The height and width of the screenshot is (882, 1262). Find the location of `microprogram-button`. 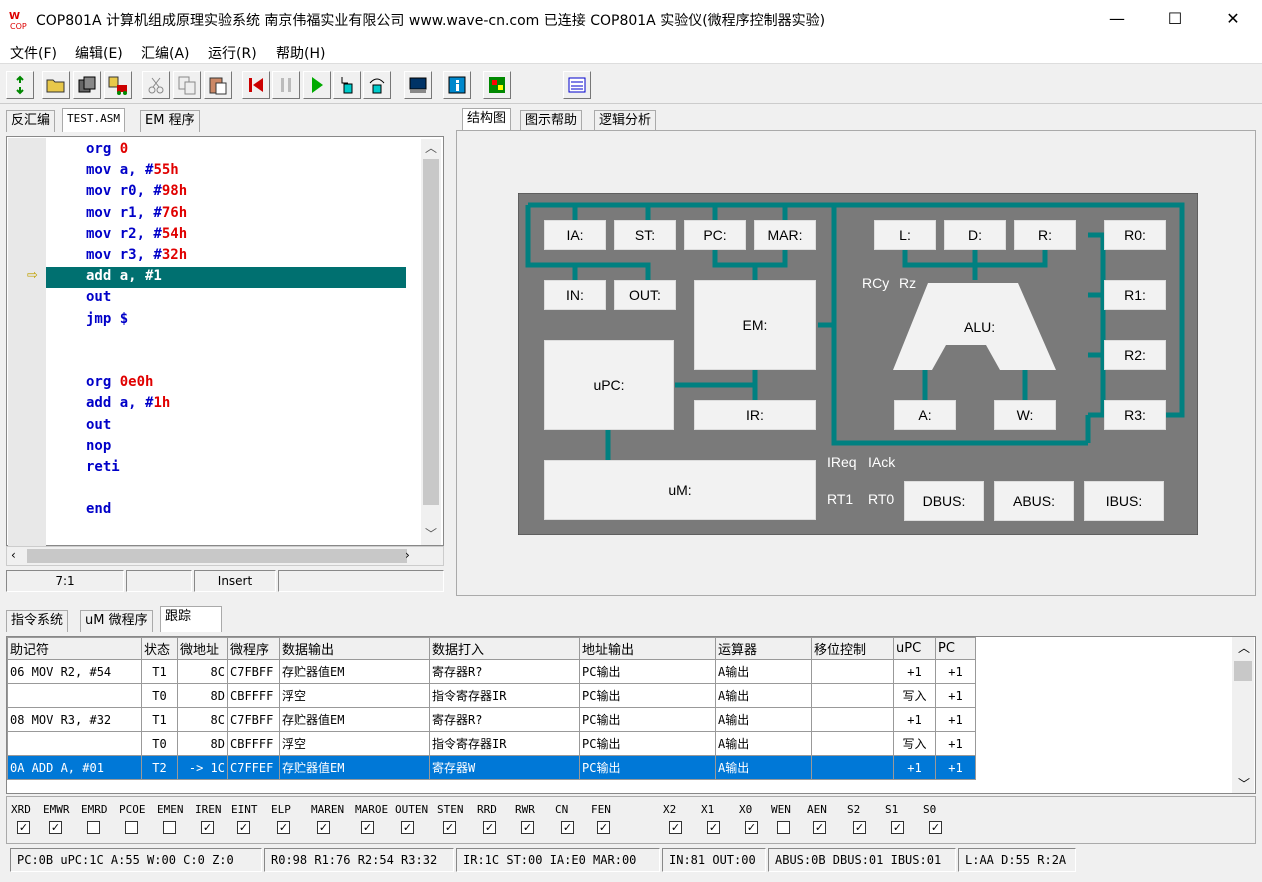

microprogram-button is located at coordinates (497, 85).